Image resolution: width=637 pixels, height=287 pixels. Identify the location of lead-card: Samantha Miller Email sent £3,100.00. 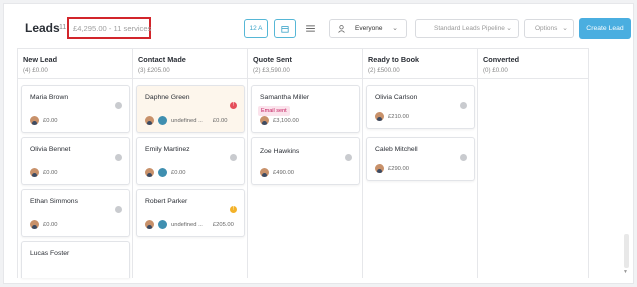
(305, 109).